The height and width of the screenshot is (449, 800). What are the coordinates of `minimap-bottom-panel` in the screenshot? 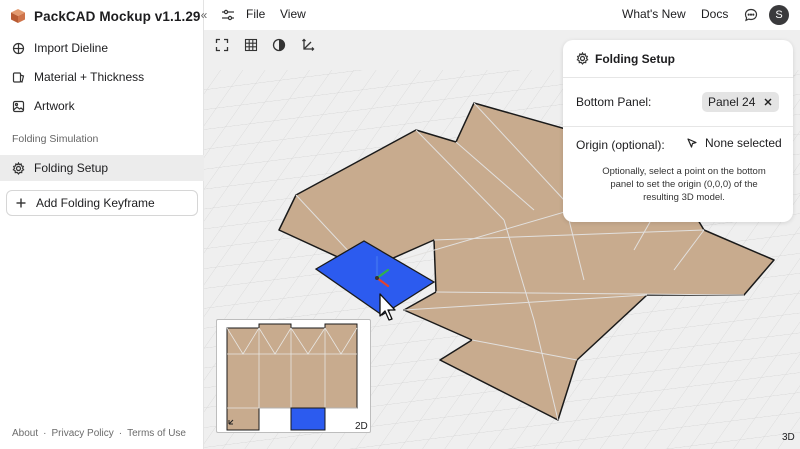 It's located at (308, 419).